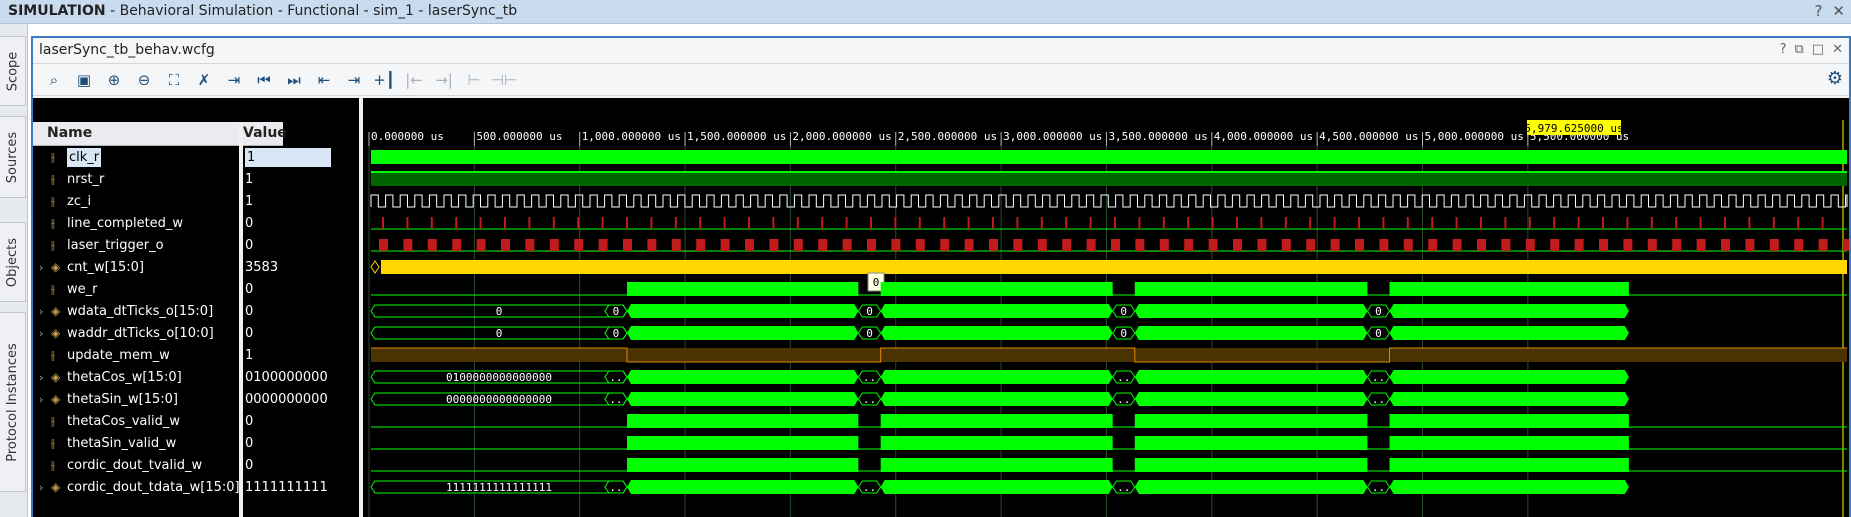 Image resolution: width=1851 pixels, height=517 pixels. Describe the element at coordinates (1368, 136) in the screenshot. I see `ruler-label: 4,500.000000 us` at that location.